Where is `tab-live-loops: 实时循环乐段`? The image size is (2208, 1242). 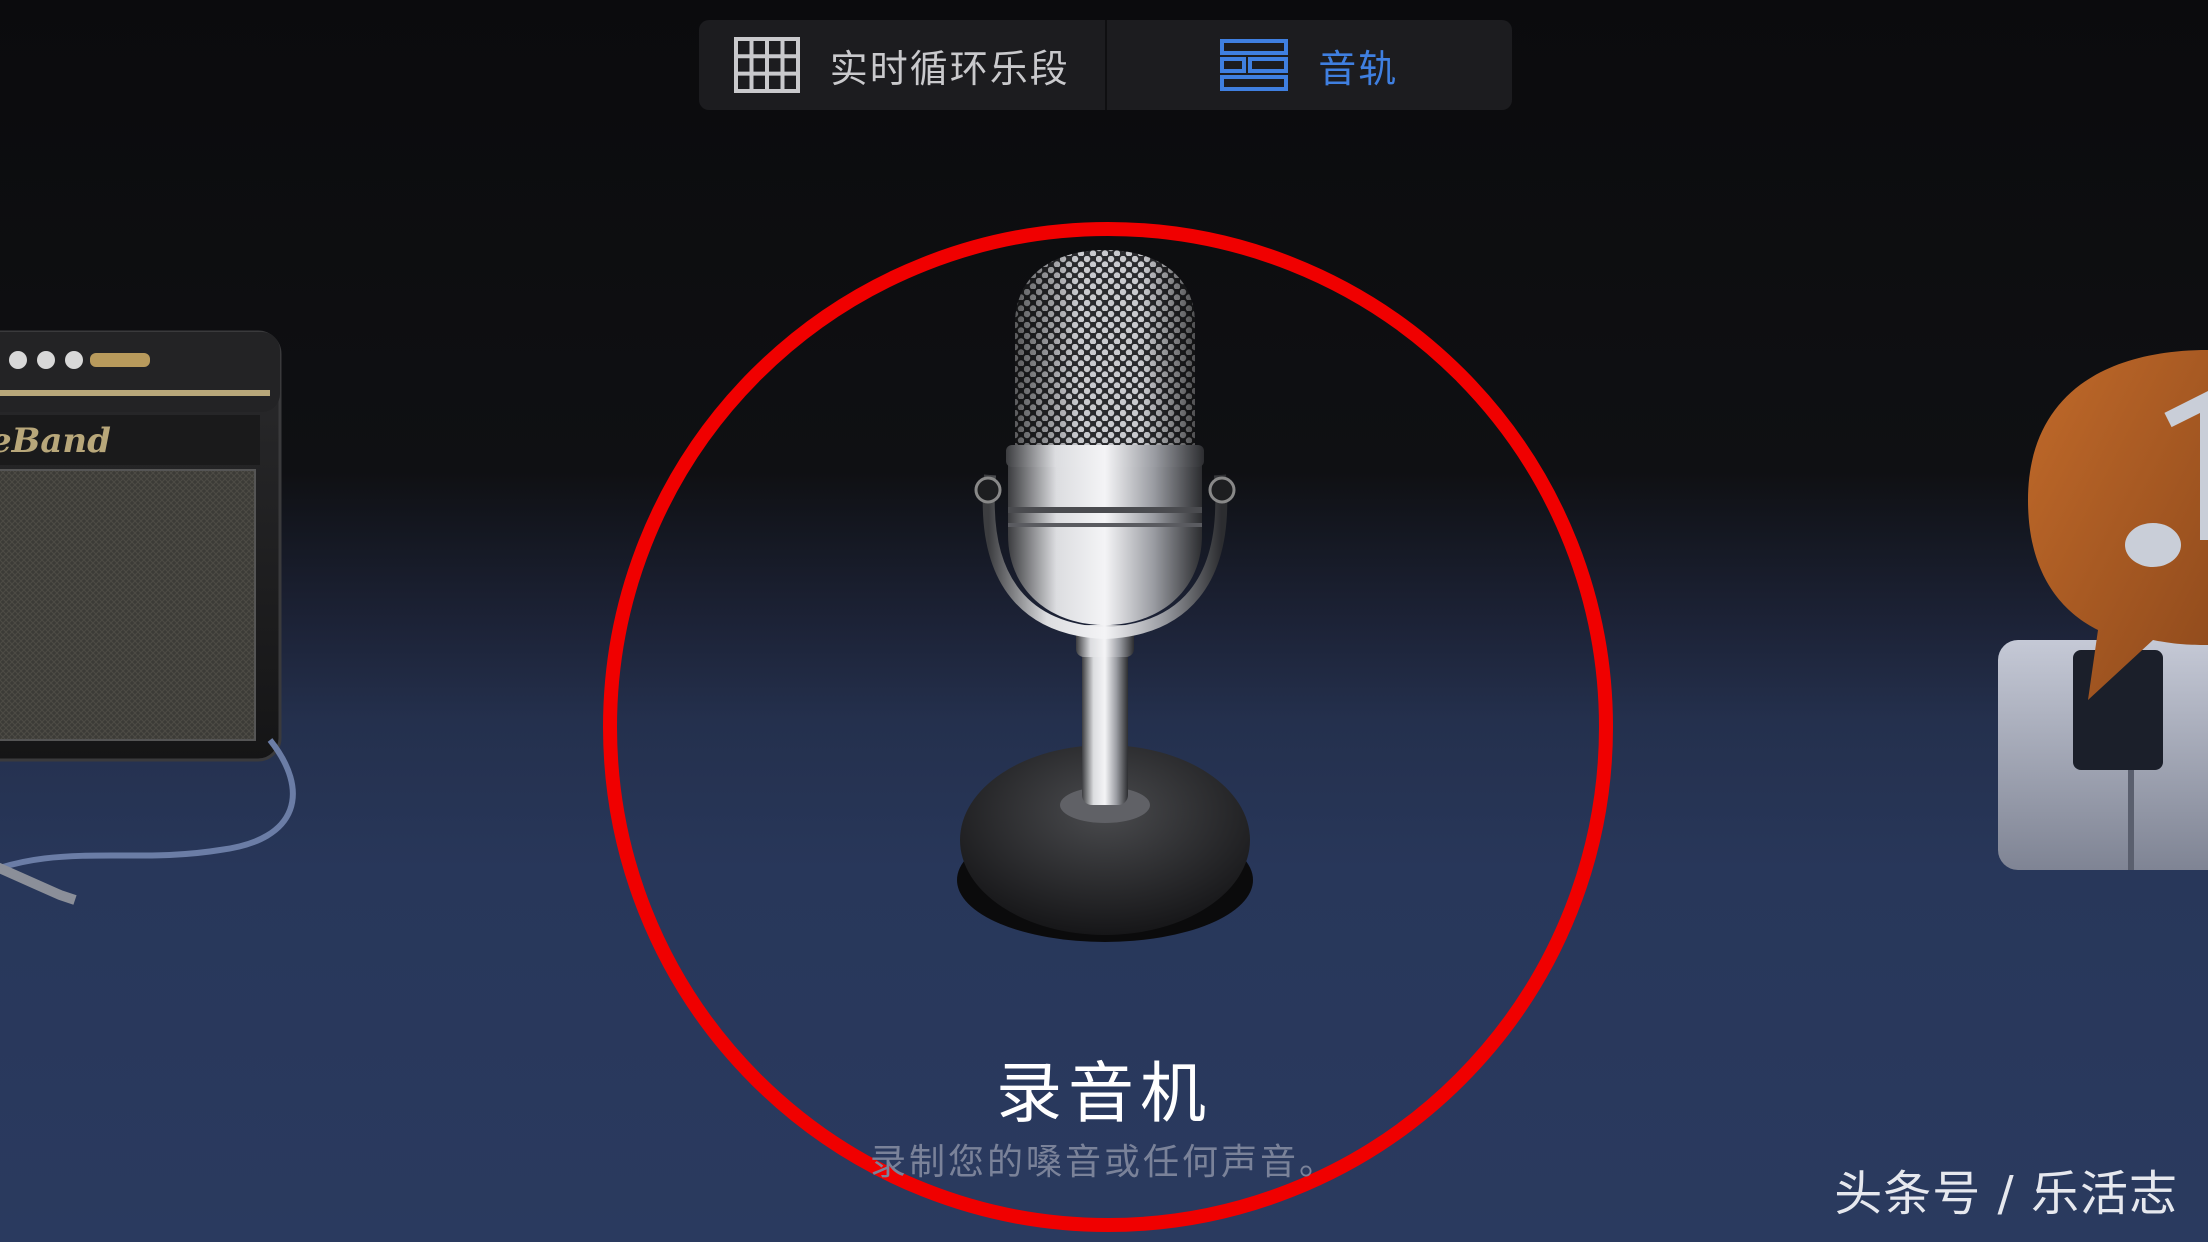 tab-live-loops: 实时循环乐段 is located at coordinates (902, 65).